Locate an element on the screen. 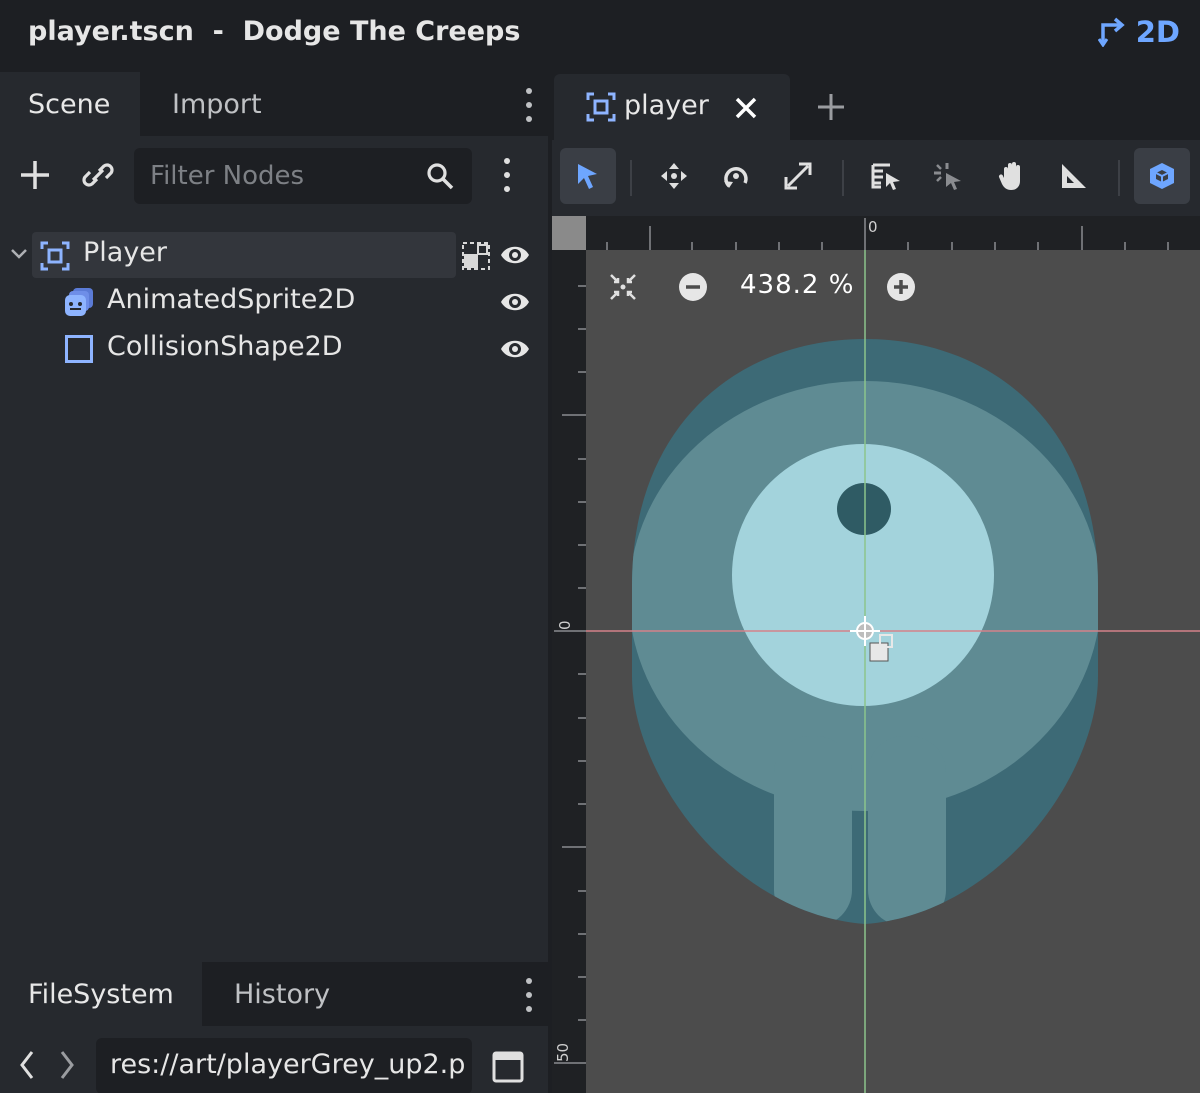  scene-dock-menu-icon is located at coordinates (529, 105).